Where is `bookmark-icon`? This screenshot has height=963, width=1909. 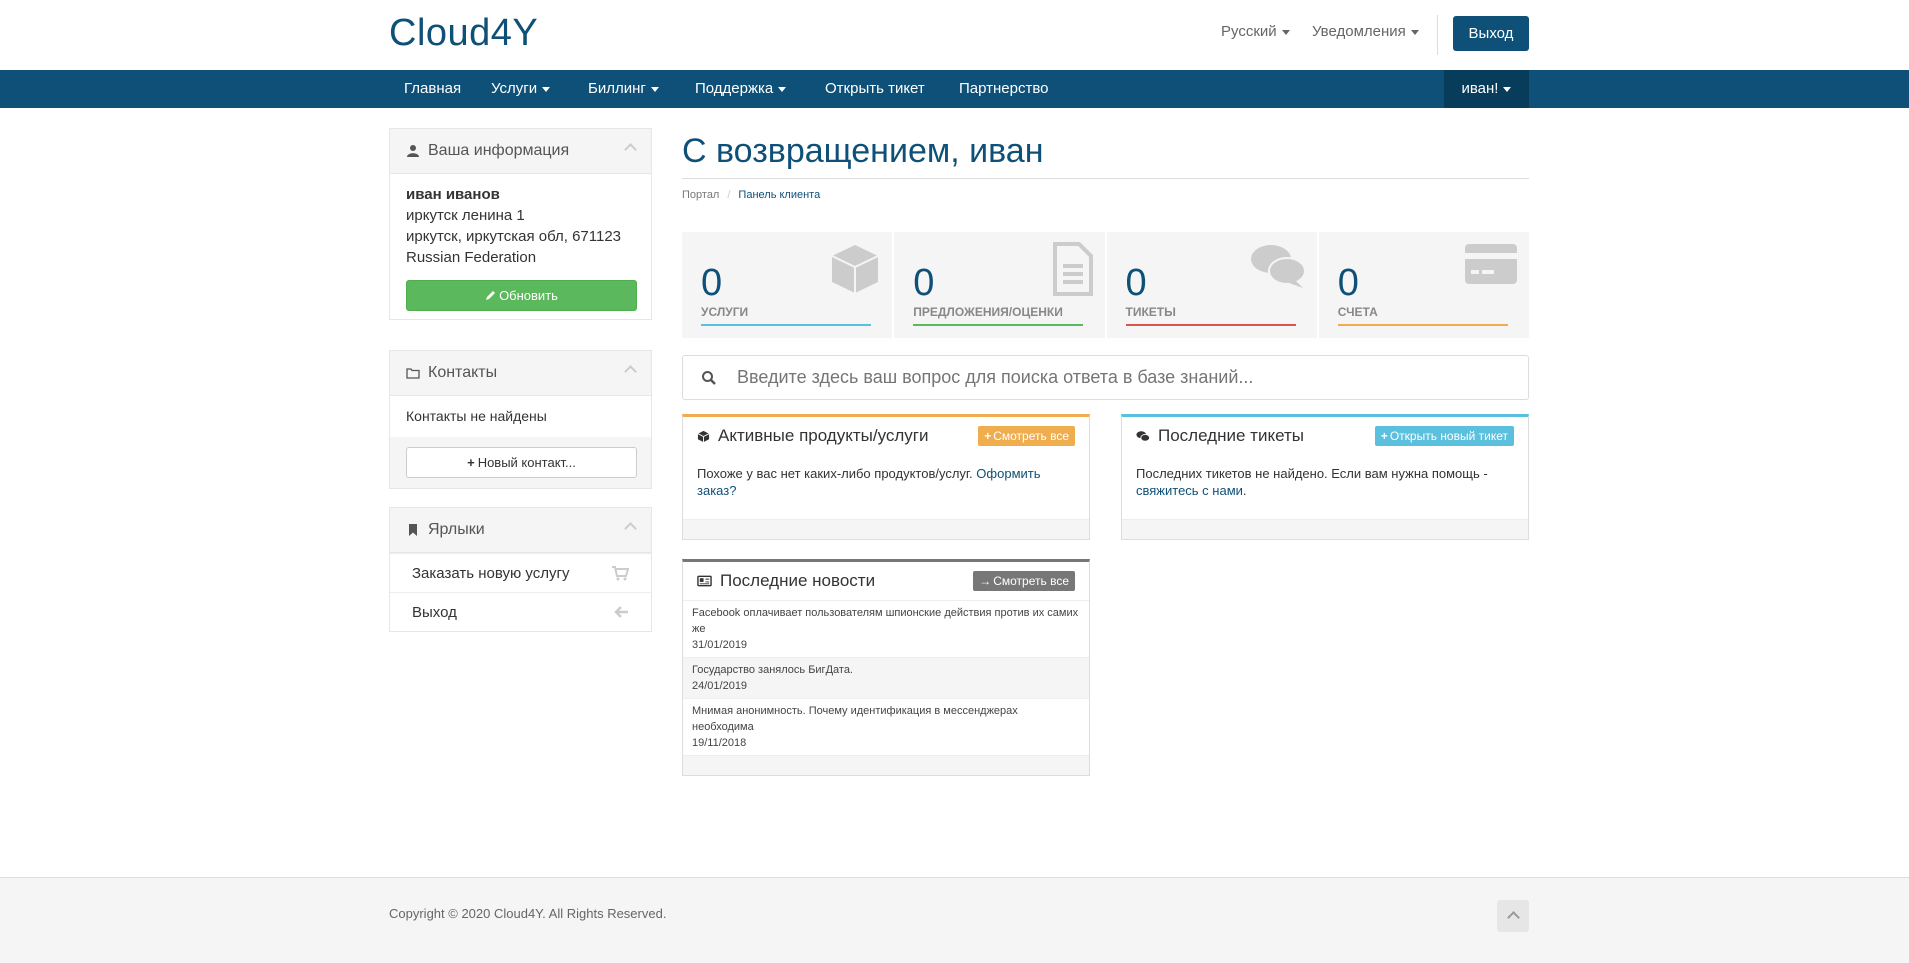 bookmark-icon is located at coordinates (413, 530).